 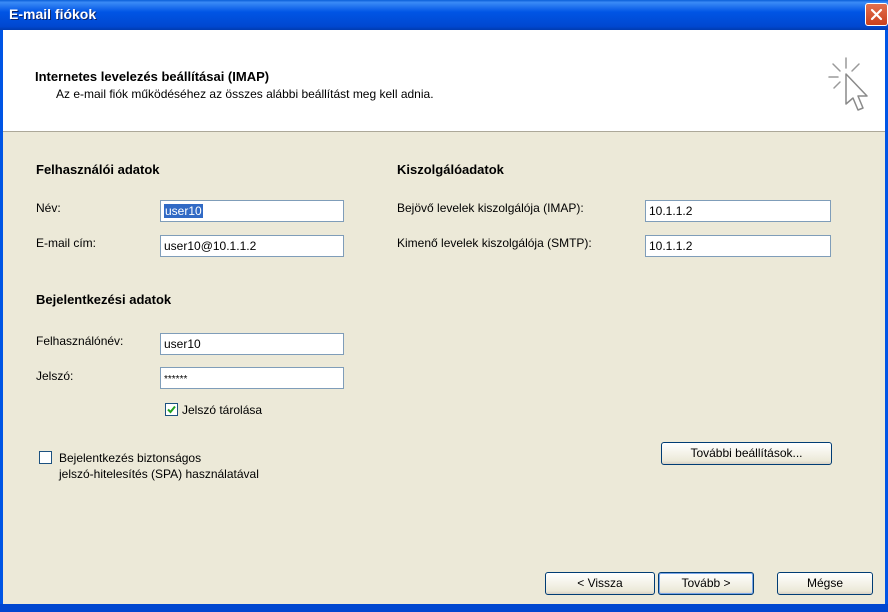 What do you see at coordinates (176, 379) in the screenshot?
I see `password-input-value: ******` at bounding box center [176, 379].